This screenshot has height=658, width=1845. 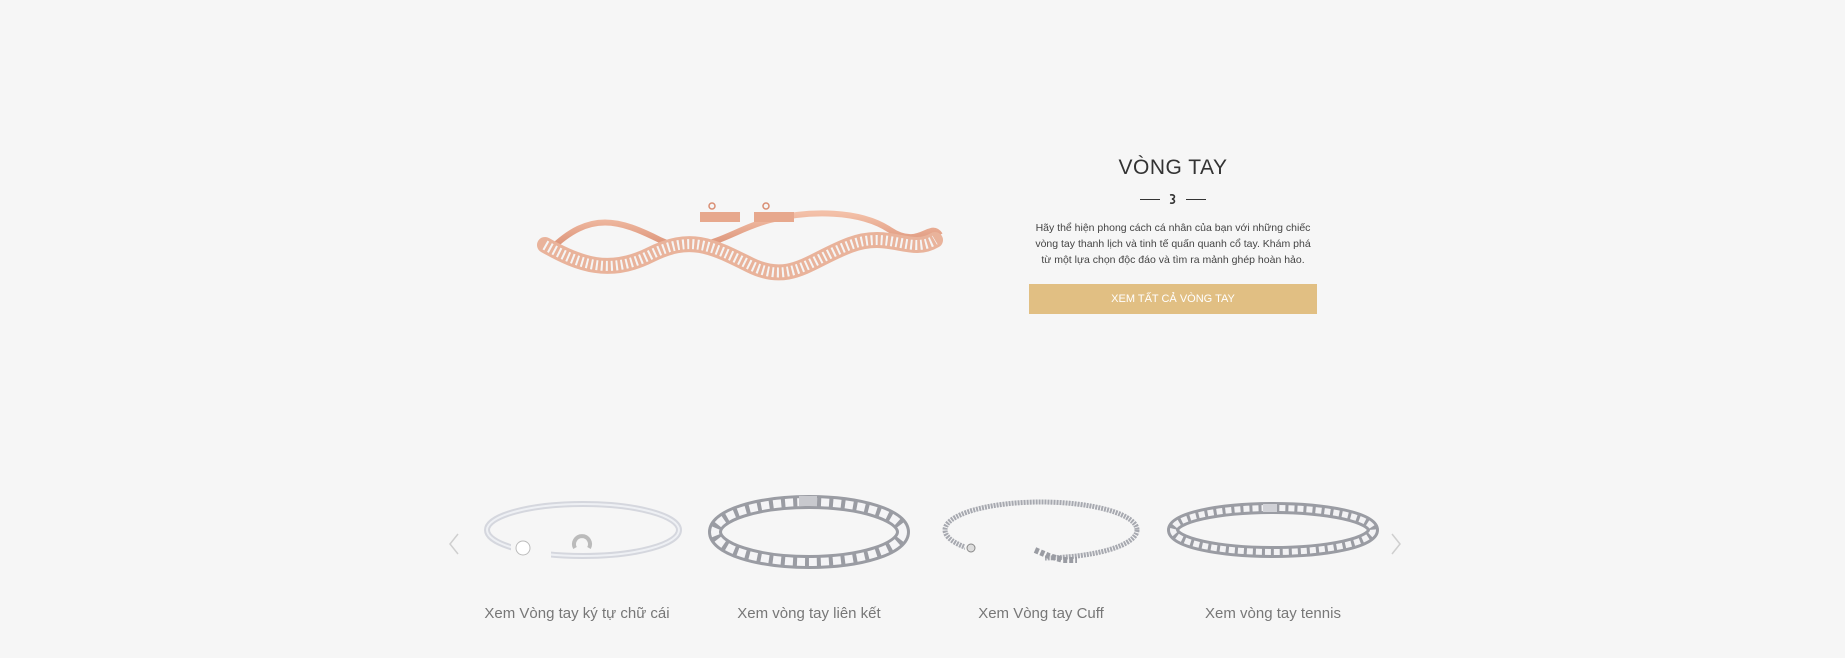 I want to click on divider-line-left, so click(x=1150, y=199).